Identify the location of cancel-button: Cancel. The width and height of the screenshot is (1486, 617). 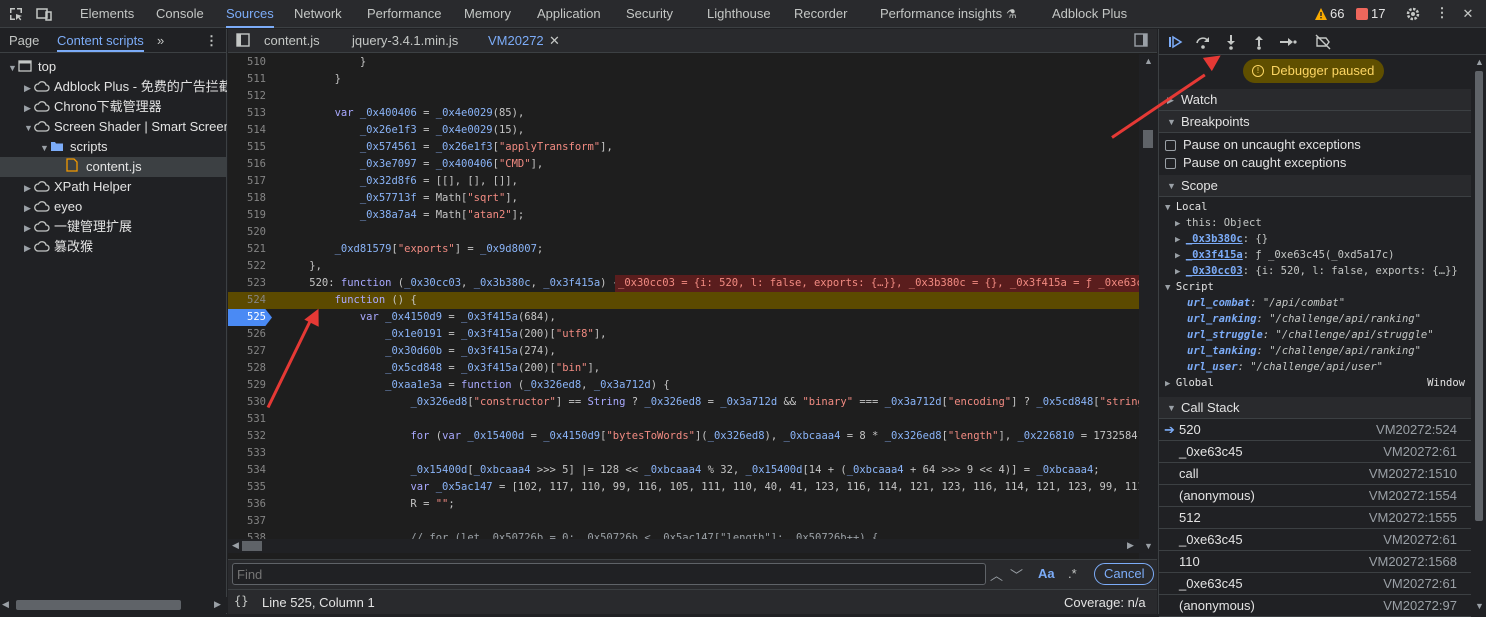
(1124, 574).